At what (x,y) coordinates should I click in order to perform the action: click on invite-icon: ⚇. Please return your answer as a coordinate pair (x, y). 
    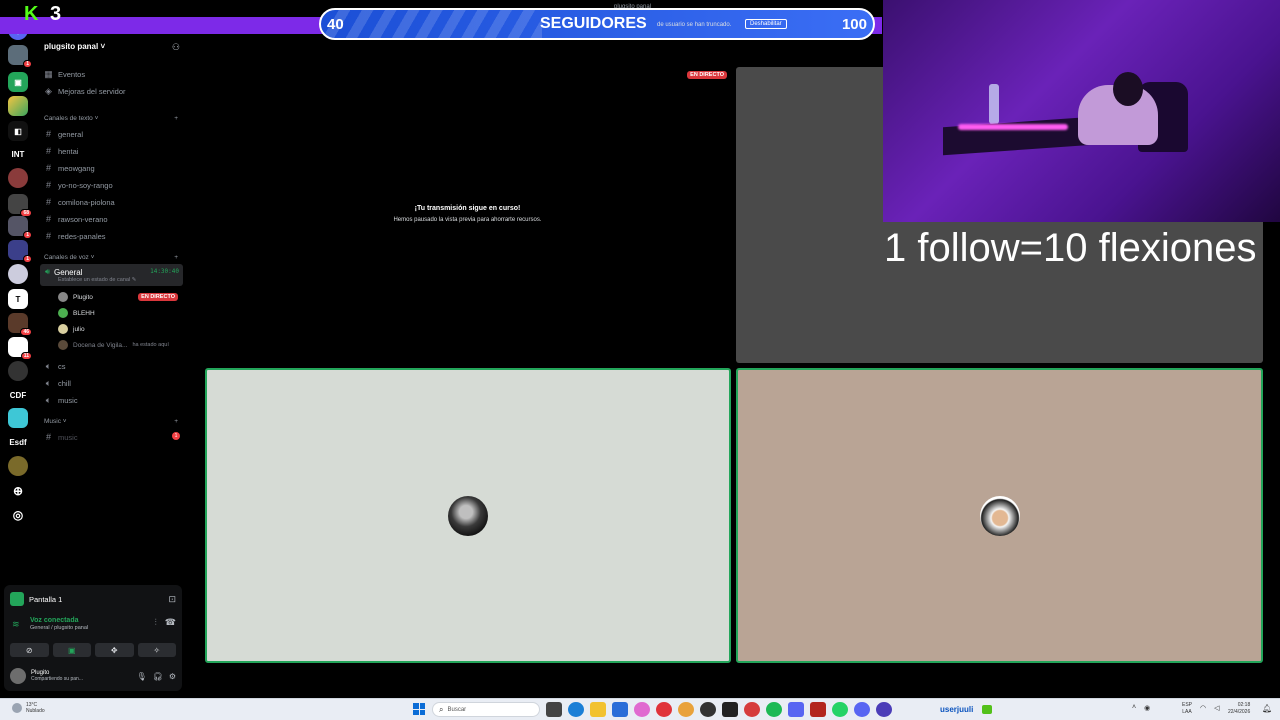
    Looking at the image, I should click on (176, 47).